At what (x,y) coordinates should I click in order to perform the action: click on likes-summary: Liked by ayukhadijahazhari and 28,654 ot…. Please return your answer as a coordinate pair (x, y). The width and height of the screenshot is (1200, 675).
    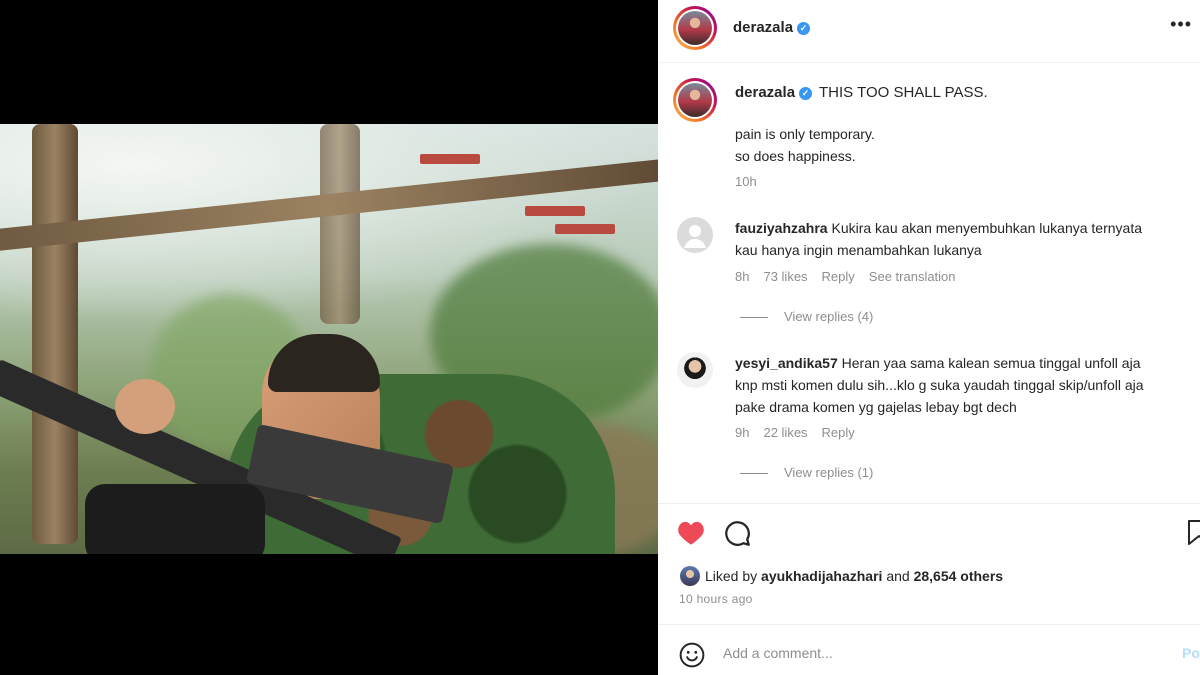
    Looking at the image, I should click on (854, 576).